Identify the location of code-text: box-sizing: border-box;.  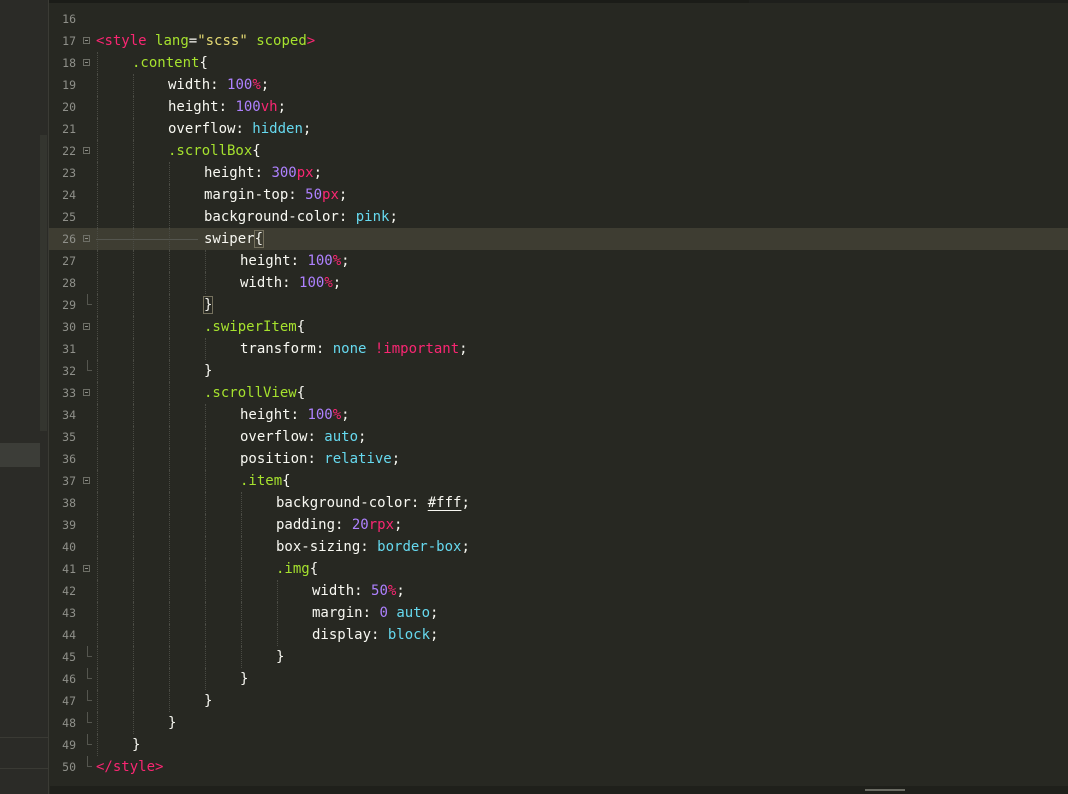
(373, 547).